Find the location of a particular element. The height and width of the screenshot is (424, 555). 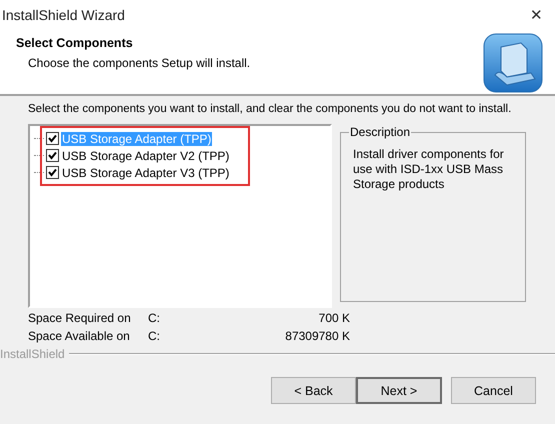

instruction-text: Select the components you want to install, and clear the components you do not want to install. is located at coordinates (269, 109).